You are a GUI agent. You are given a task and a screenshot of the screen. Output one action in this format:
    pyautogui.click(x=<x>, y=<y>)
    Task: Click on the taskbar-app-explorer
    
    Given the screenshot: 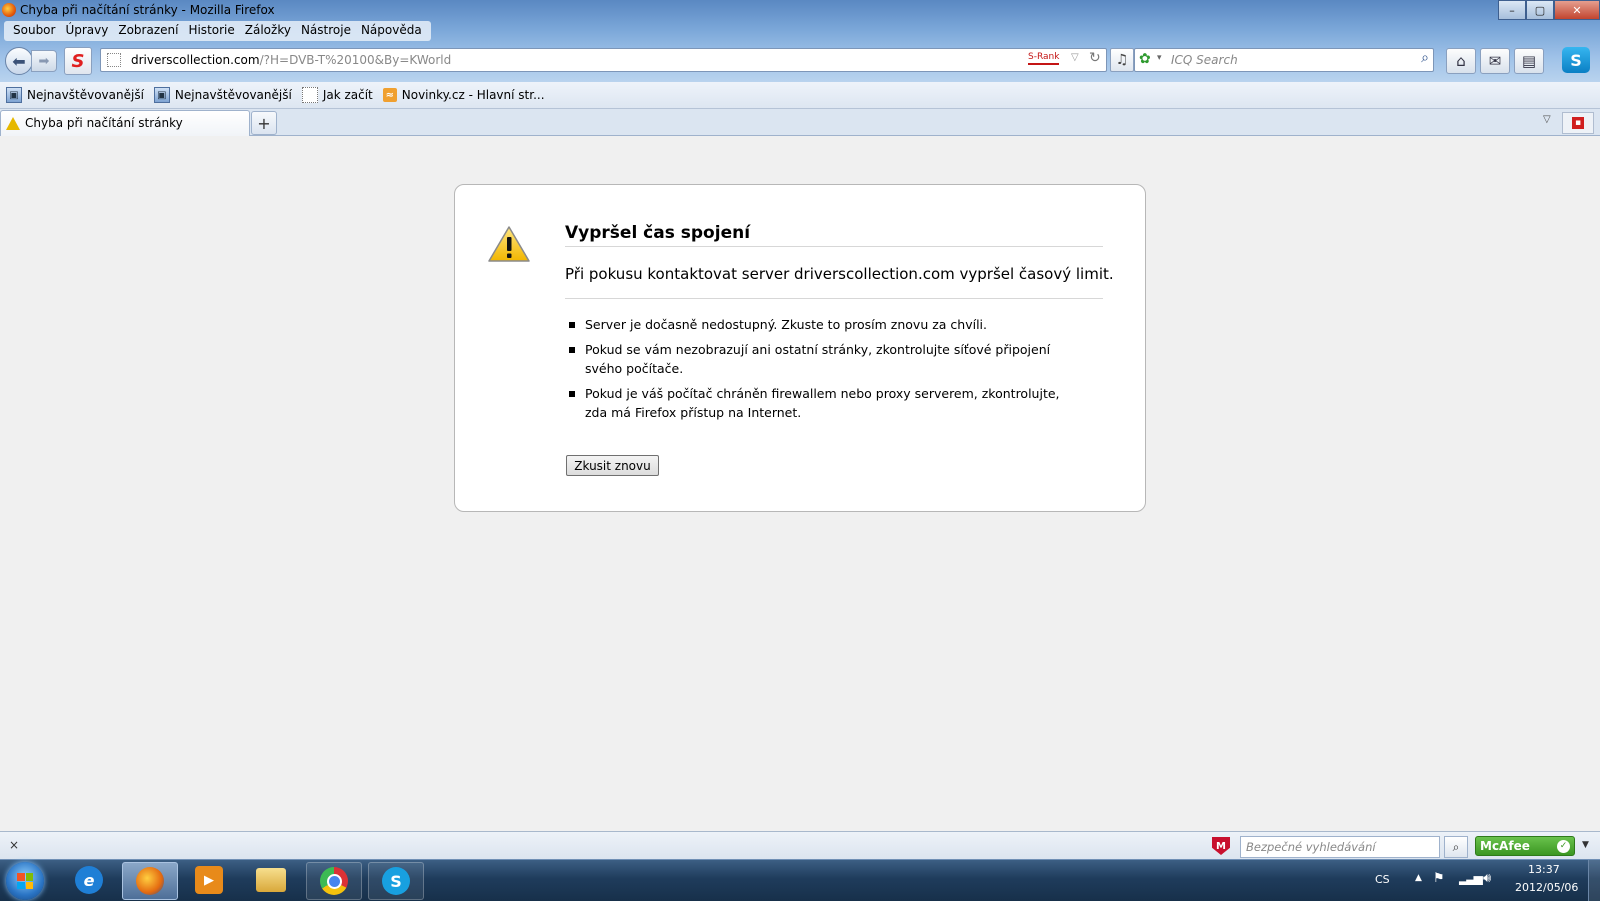 What is the action you would take?
    pyautogui.click(x=271, y=880)
    